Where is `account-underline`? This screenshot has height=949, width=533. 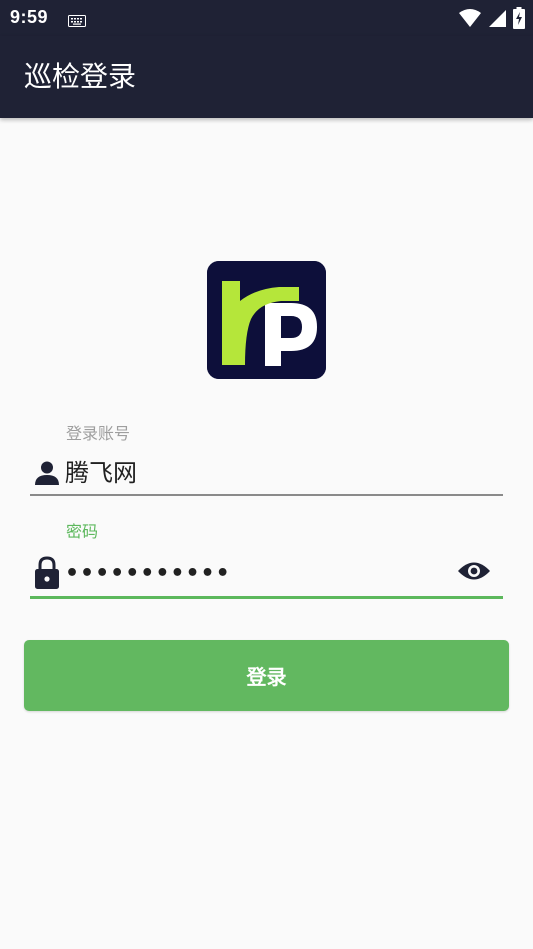
account-underline is located at coordinates (266, 495).